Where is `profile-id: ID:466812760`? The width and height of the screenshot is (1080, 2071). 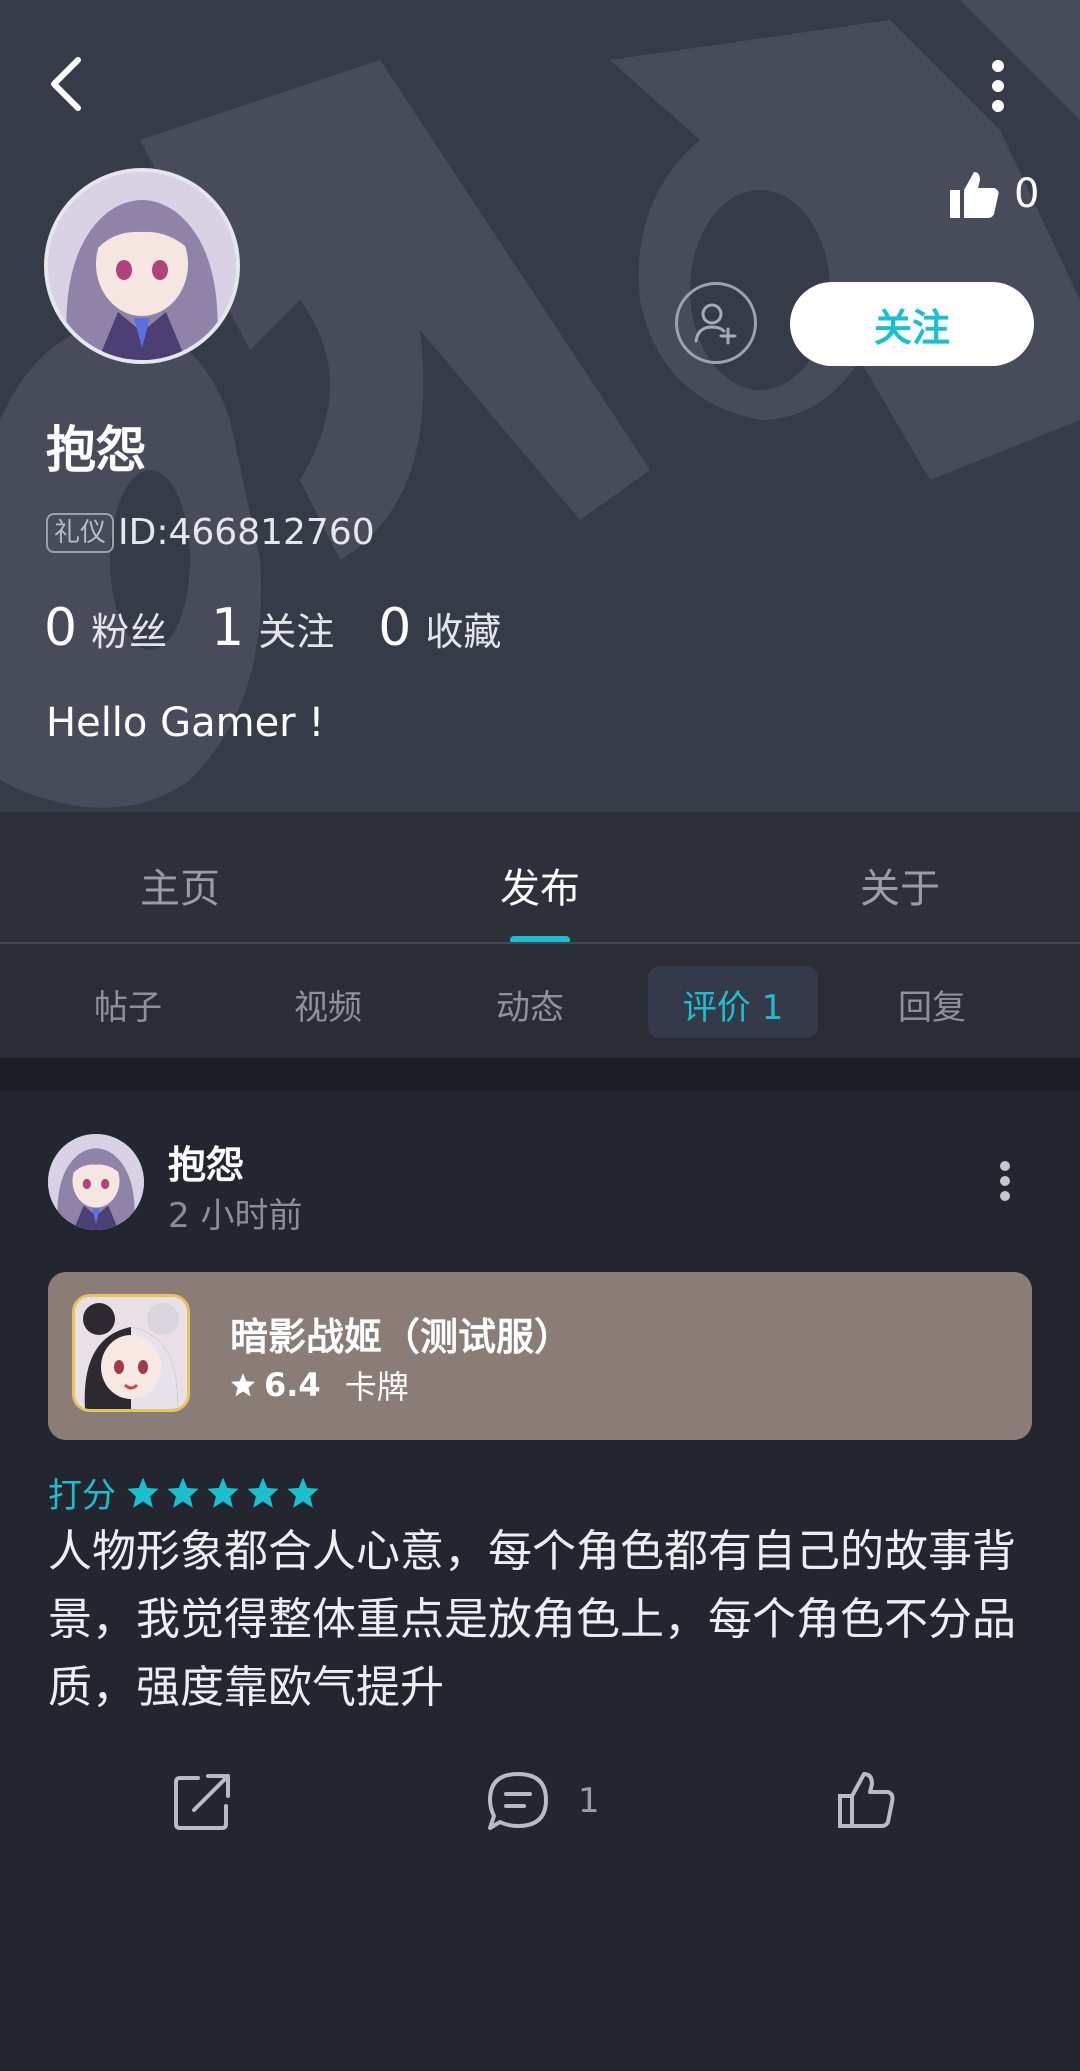
profile-id: ID:466812760 is located at coordinates (246, 532).